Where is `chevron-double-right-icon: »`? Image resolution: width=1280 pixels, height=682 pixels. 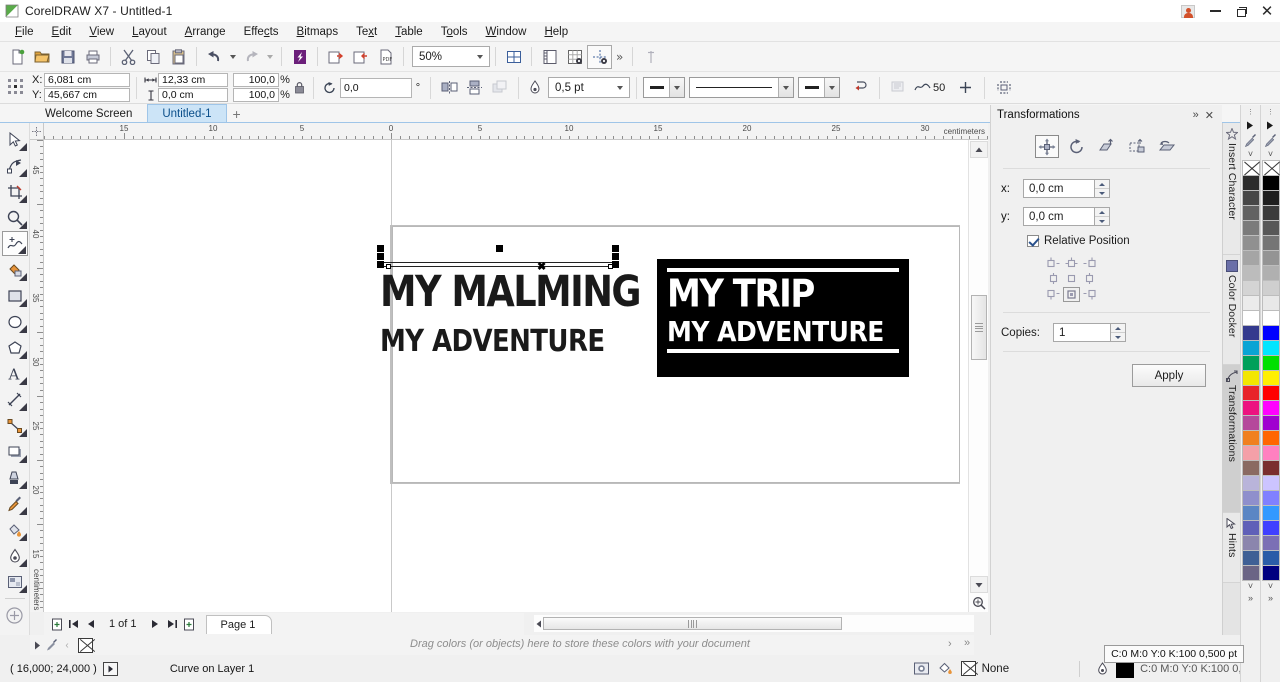
chevron-double-right-icon: » is located at coordinates (1196, 115).